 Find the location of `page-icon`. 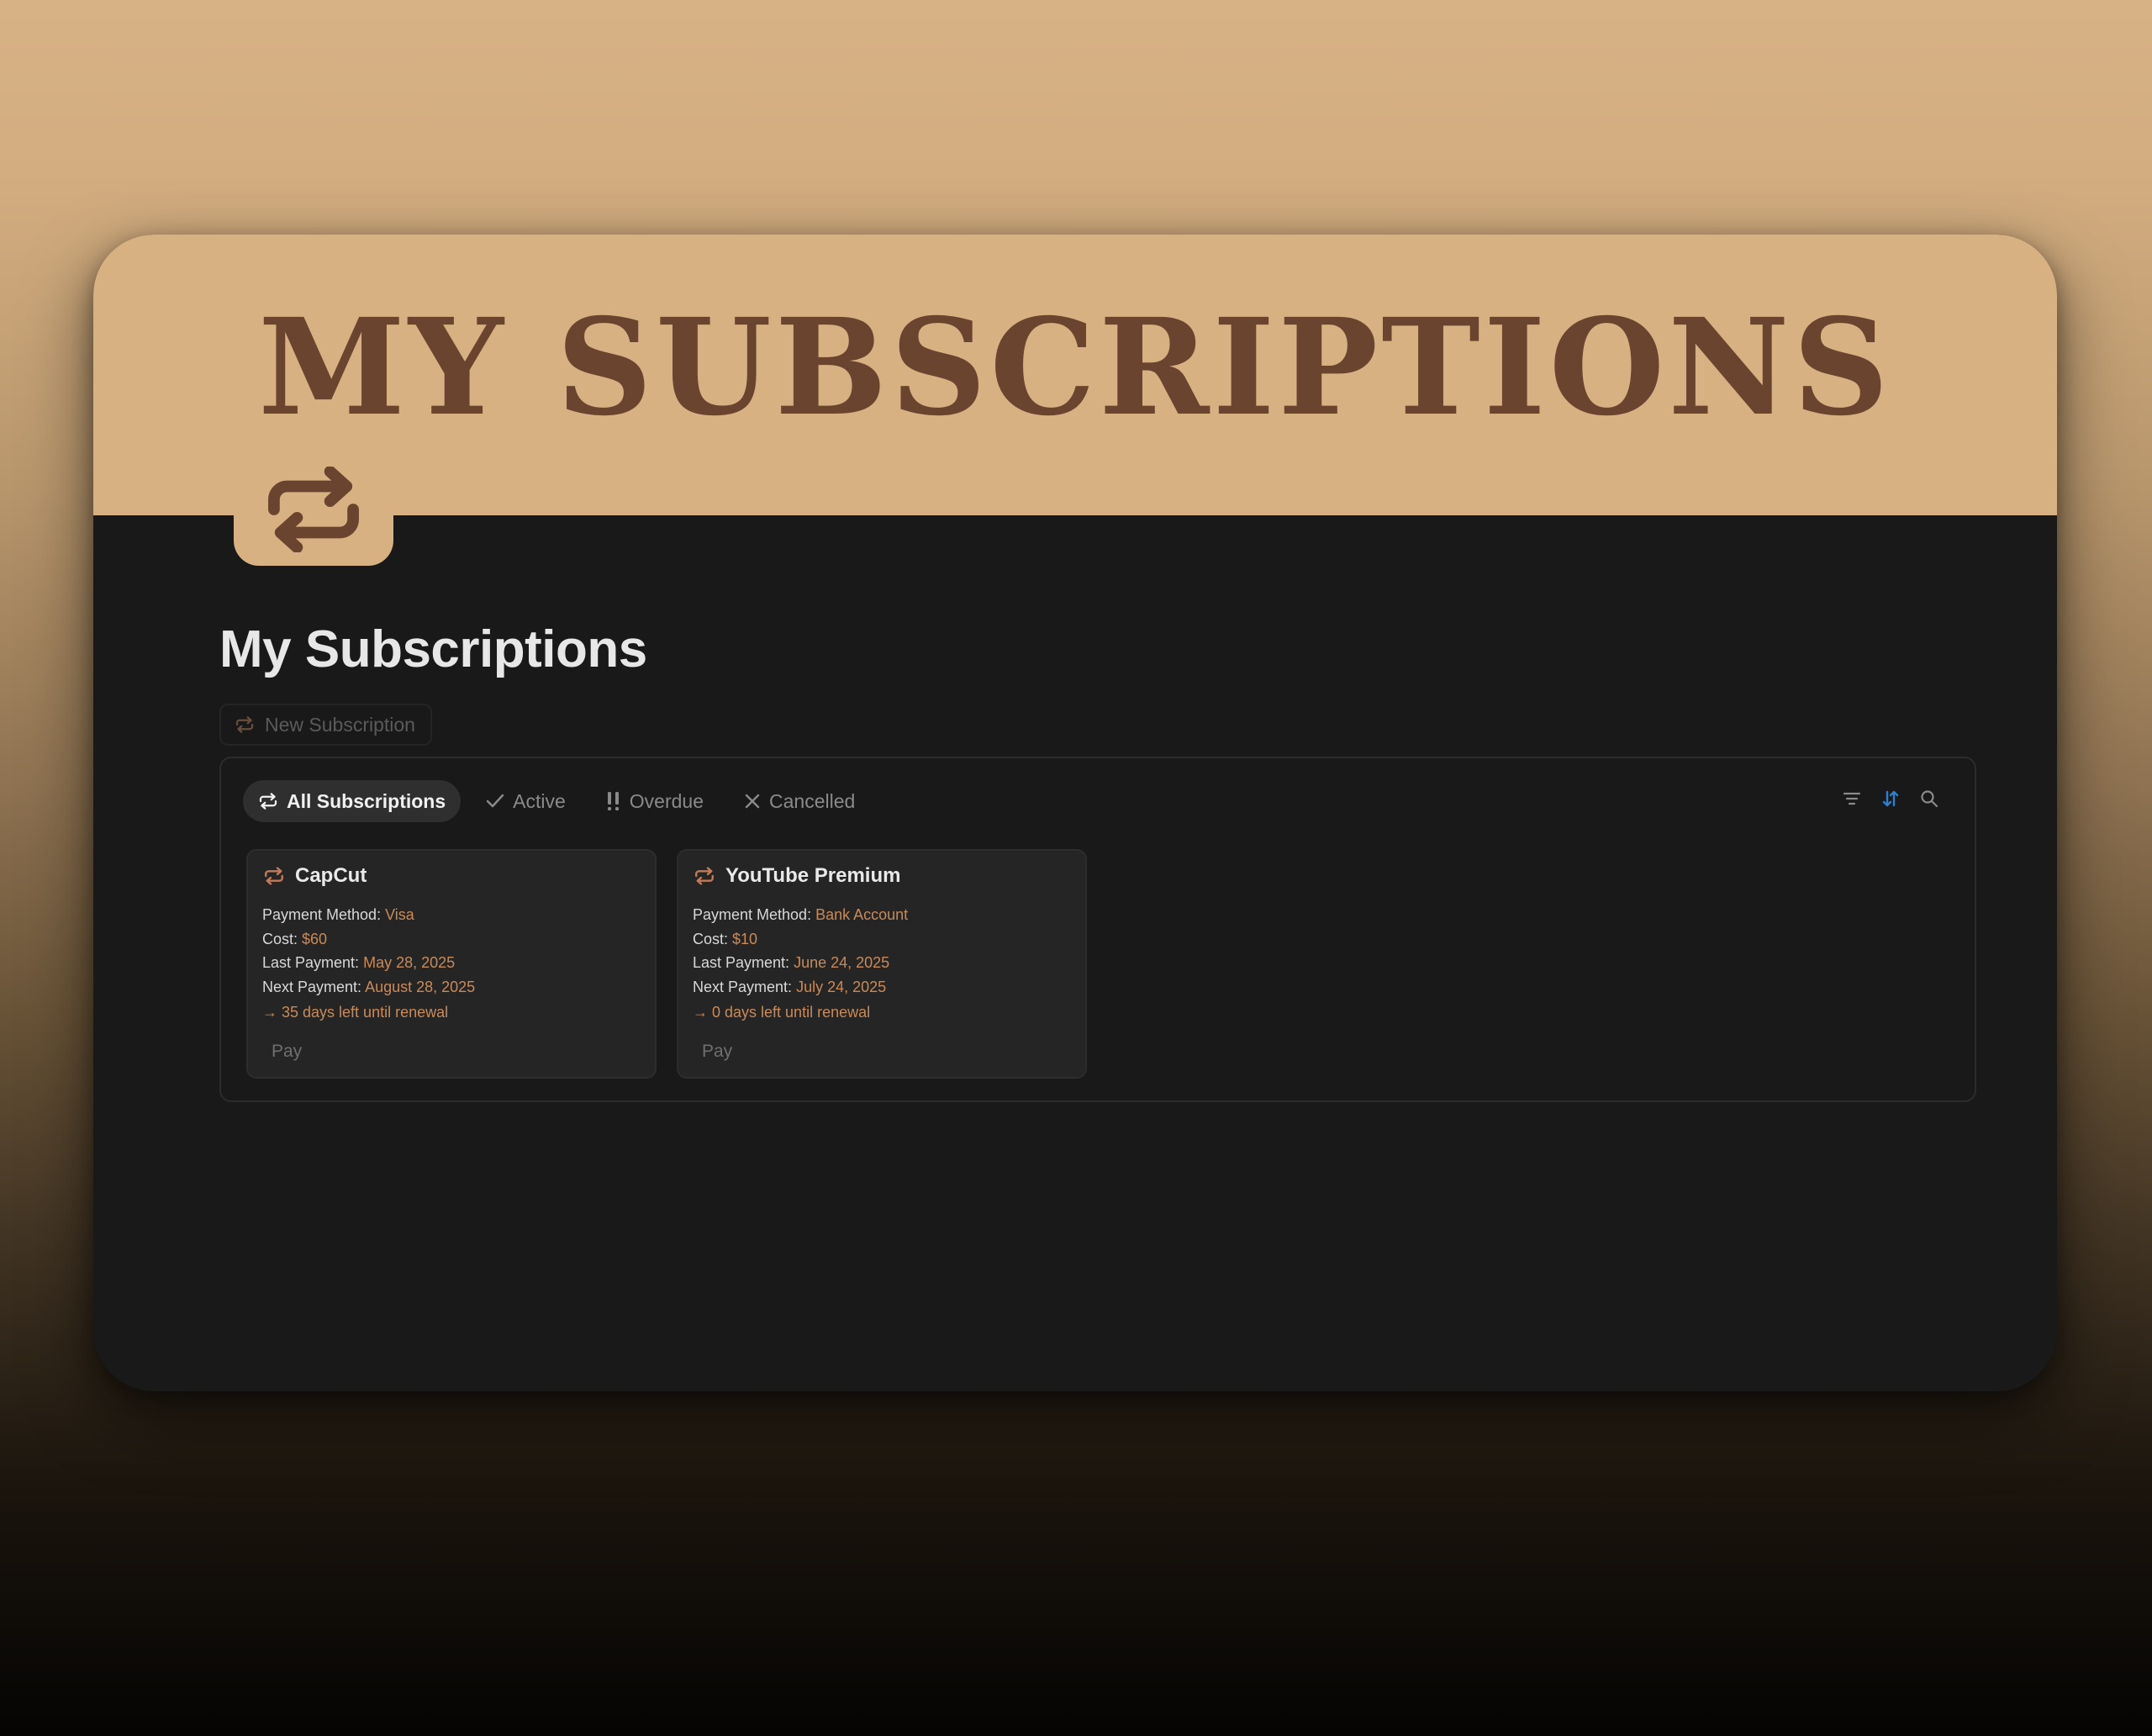

page-icon is located at coordinates (313, 509).